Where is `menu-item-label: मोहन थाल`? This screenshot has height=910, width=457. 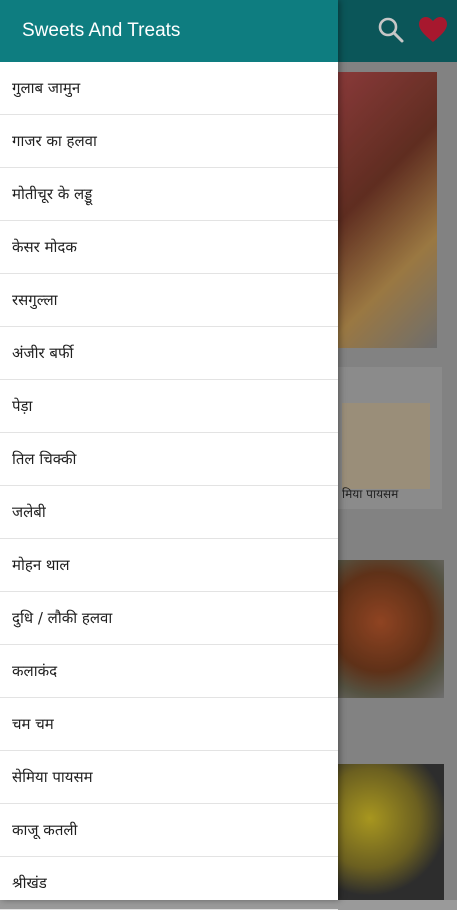
menu-item-label: मोहन थाल is located at coordinates (41, 565).